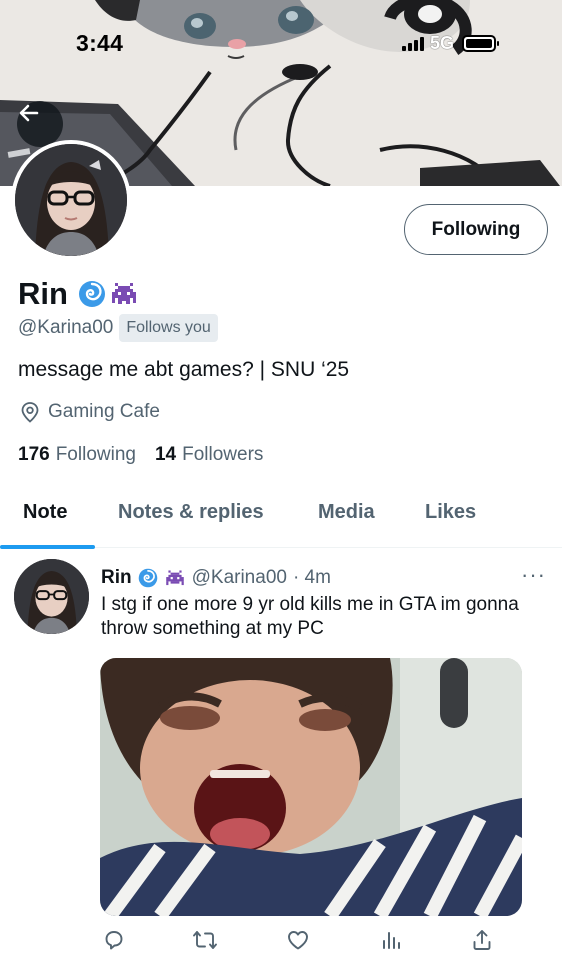  What do you see at coordinates (118, 328) in the screenshot?
I see `profile-handle-row: @Karina00 Follows you` at bounding box center [118, 328].